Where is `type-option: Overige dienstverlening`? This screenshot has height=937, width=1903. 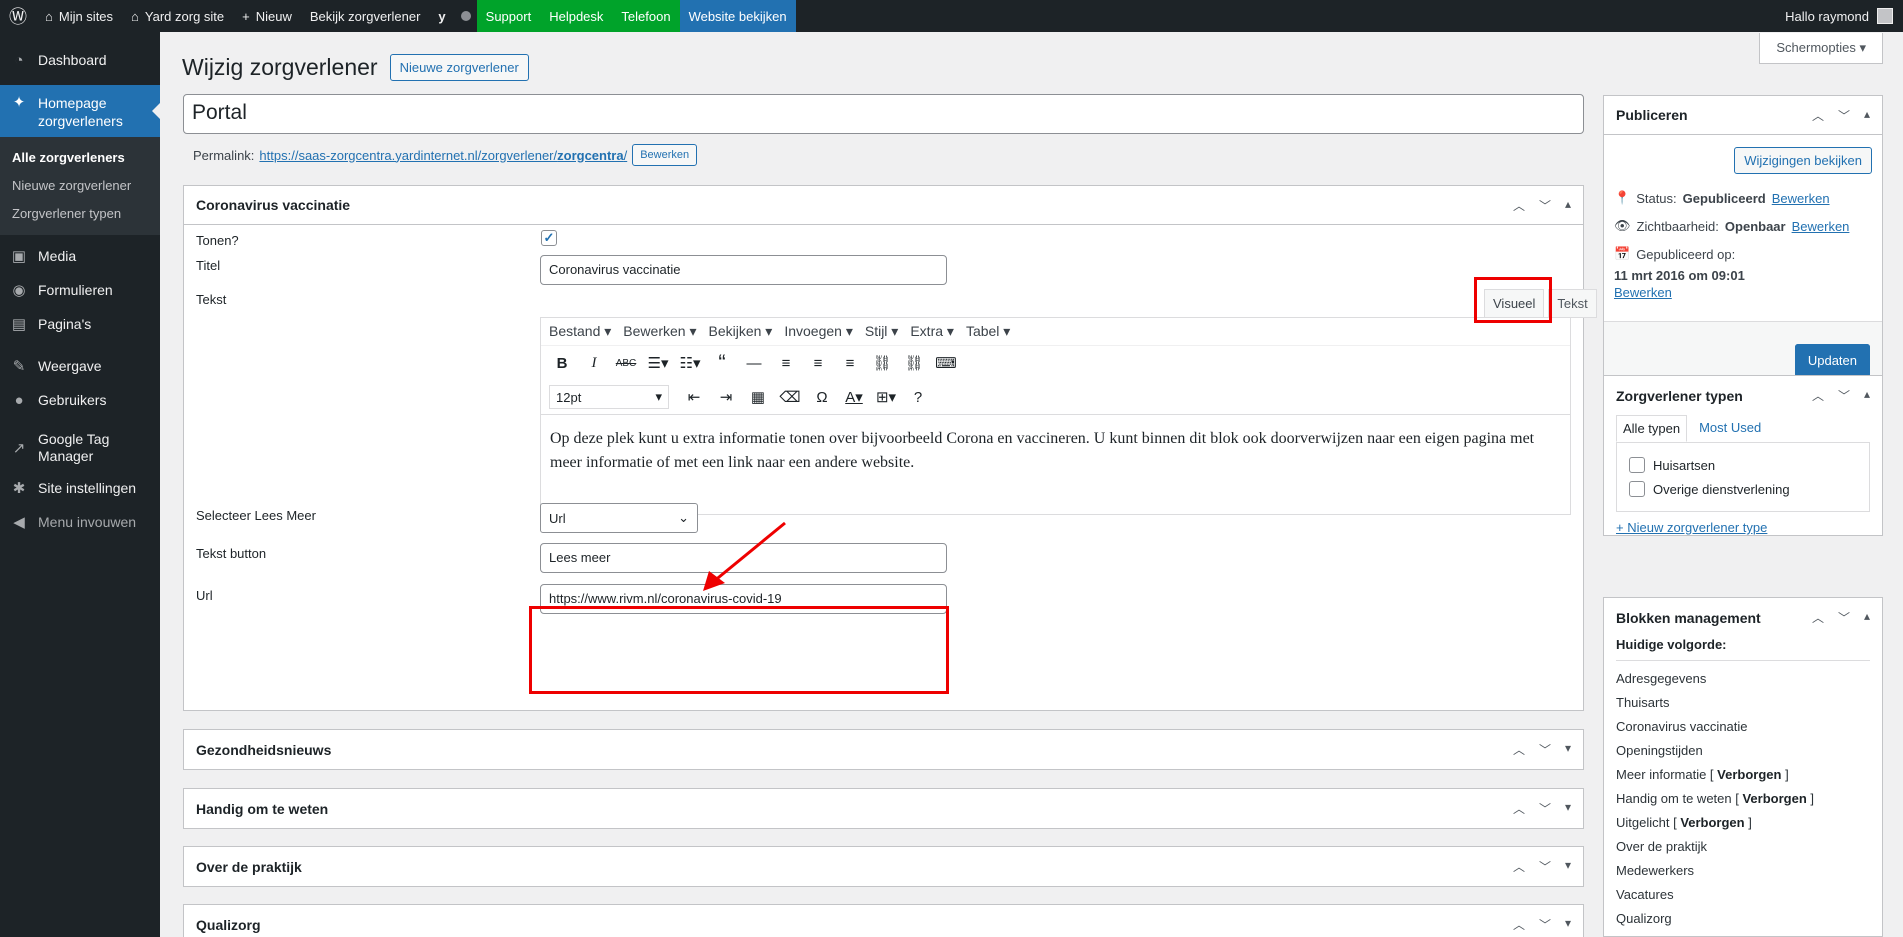
type-option: Overige dienstverlening is located at coordinates (1743, 489).